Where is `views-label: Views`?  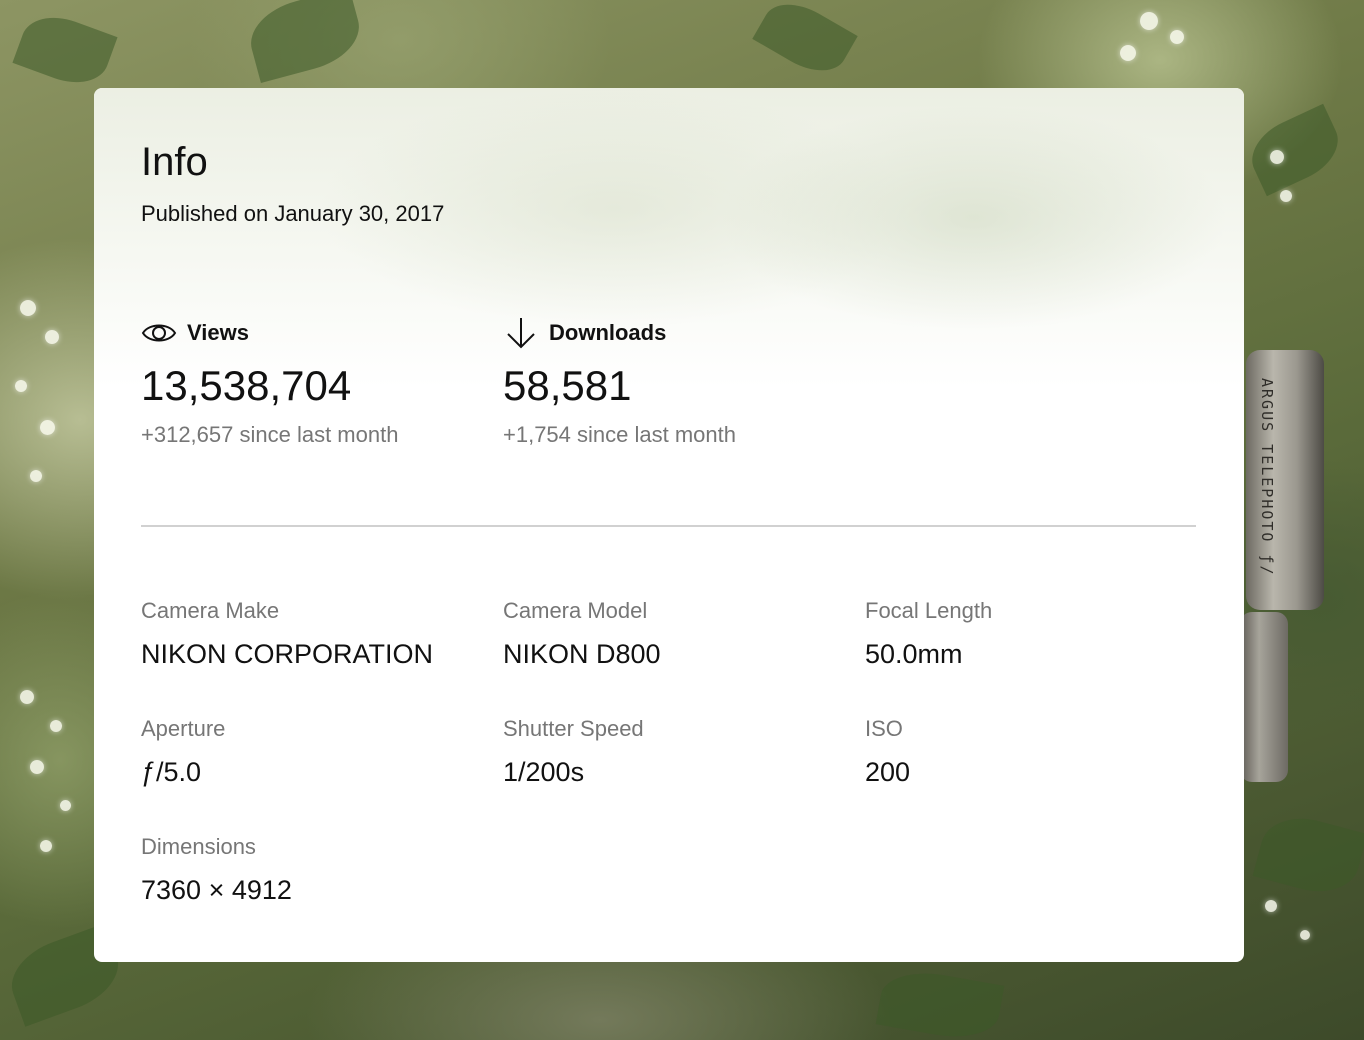
views-label: Views is located at coordinates (218, 332).